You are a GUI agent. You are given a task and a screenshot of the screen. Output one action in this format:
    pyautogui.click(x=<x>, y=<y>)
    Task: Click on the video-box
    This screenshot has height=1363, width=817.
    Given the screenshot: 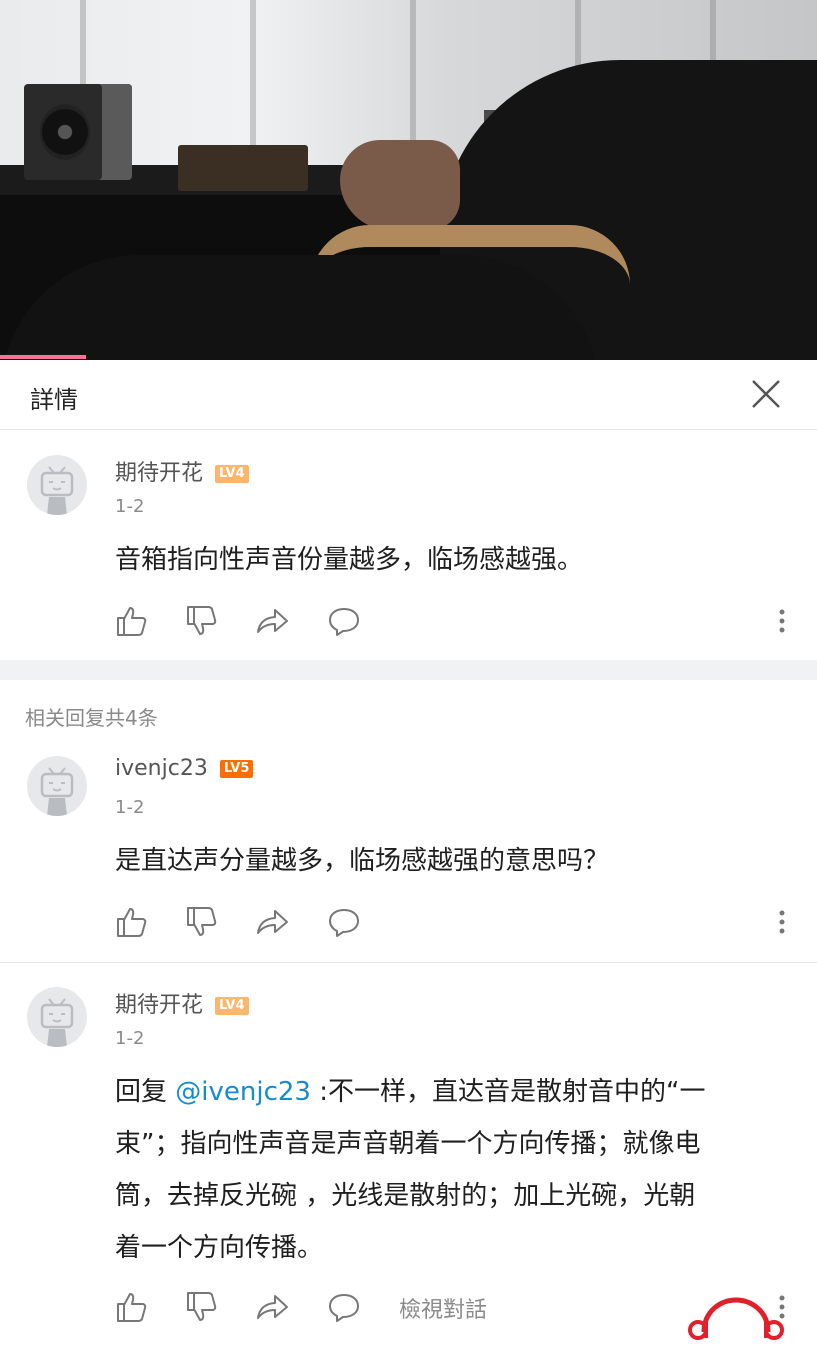 What is the action you would take?
    pyautogui.click(x=243, y=168)
    